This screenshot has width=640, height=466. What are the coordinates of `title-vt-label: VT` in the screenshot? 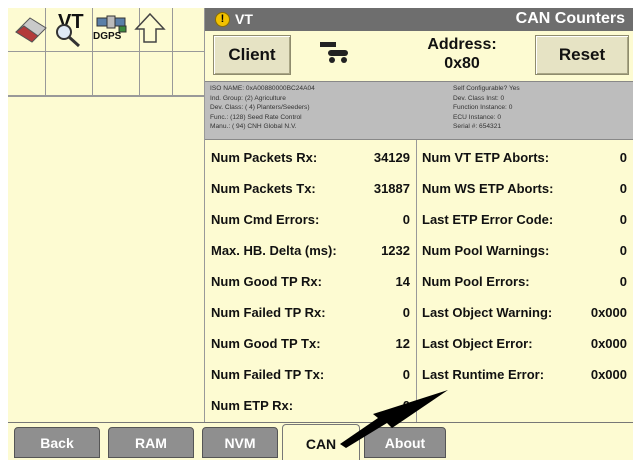 It's located at (244, 19).